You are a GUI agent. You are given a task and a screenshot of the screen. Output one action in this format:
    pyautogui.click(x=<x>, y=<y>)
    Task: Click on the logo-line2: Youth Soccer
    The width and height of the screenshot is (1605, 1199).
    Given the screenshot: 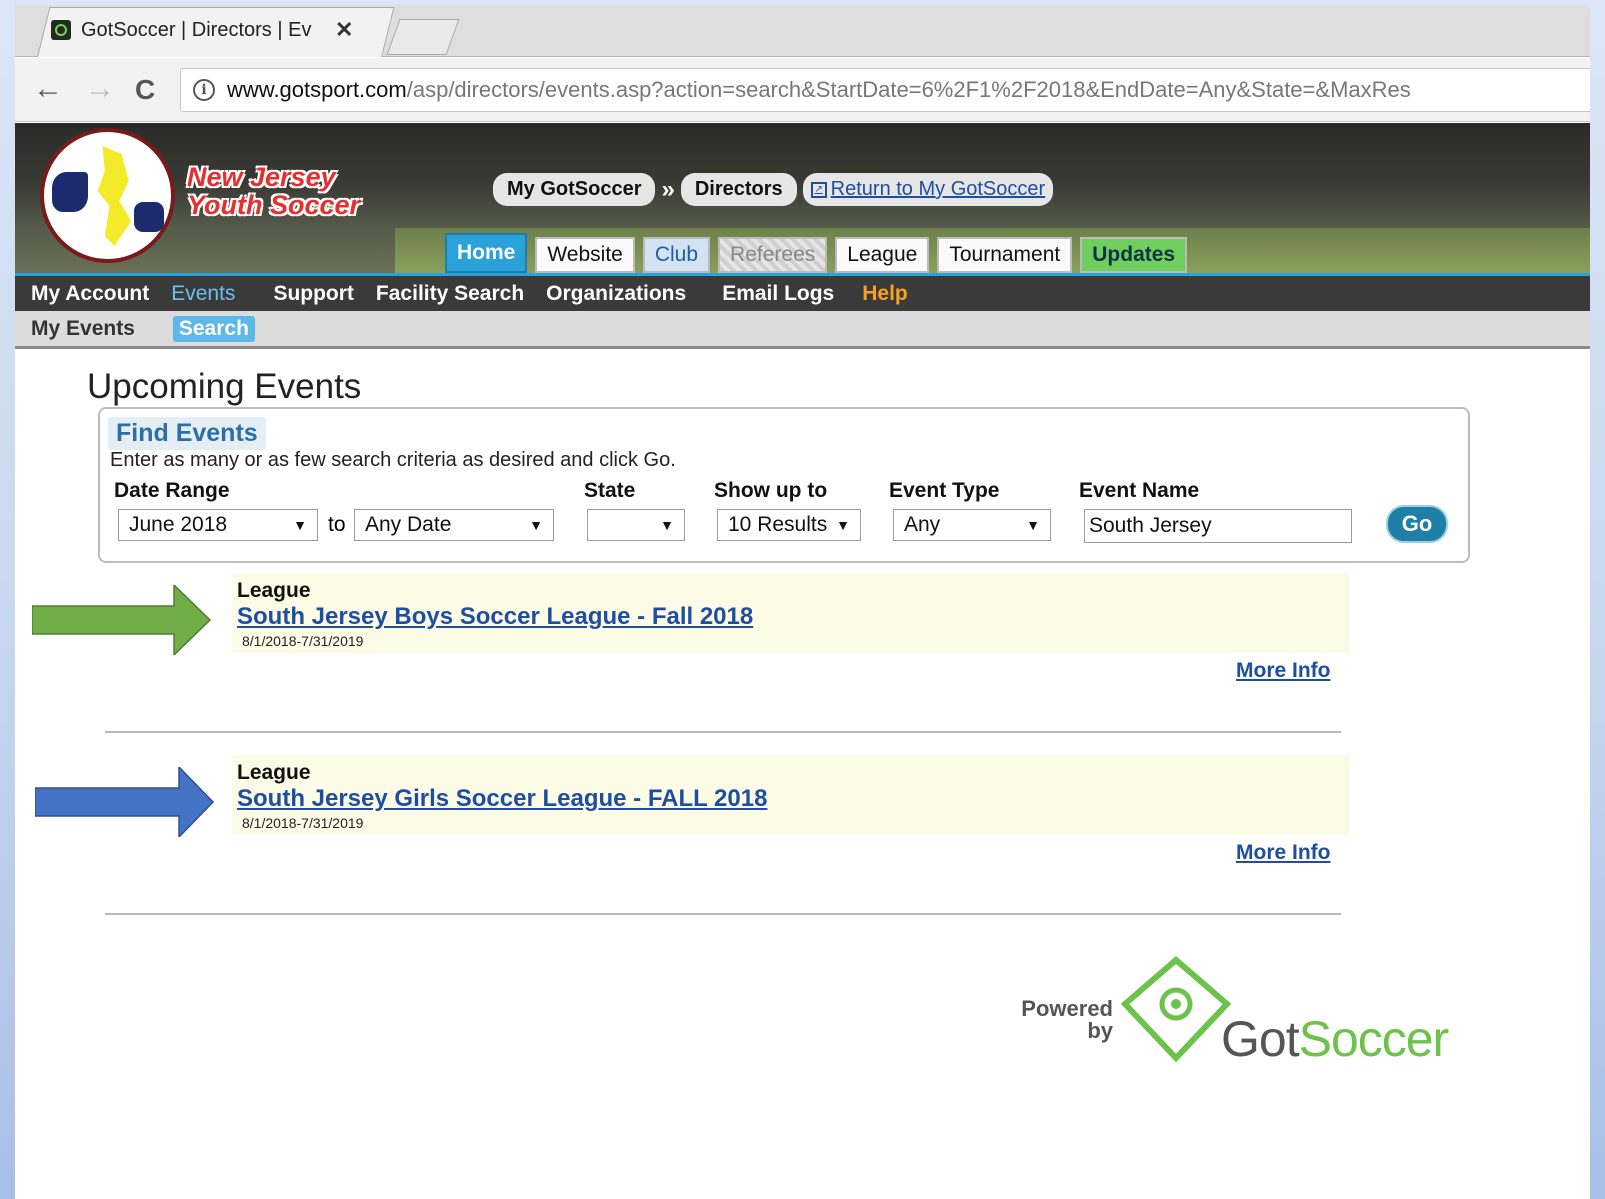 What is the action you would take?
    pyautogui.click(x=274, y=205)
    